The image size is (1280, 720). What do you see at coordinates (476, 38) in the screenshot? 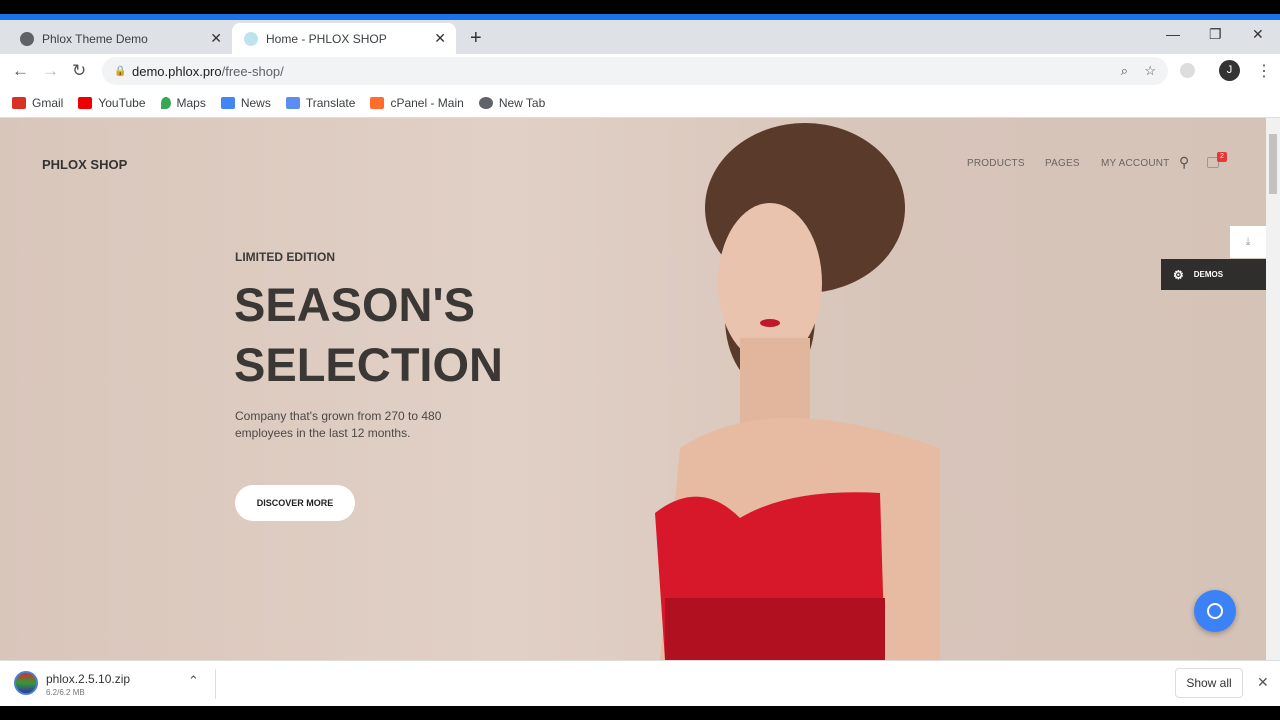
I see `new-tab-button: +` at bounding box center [476, 38].